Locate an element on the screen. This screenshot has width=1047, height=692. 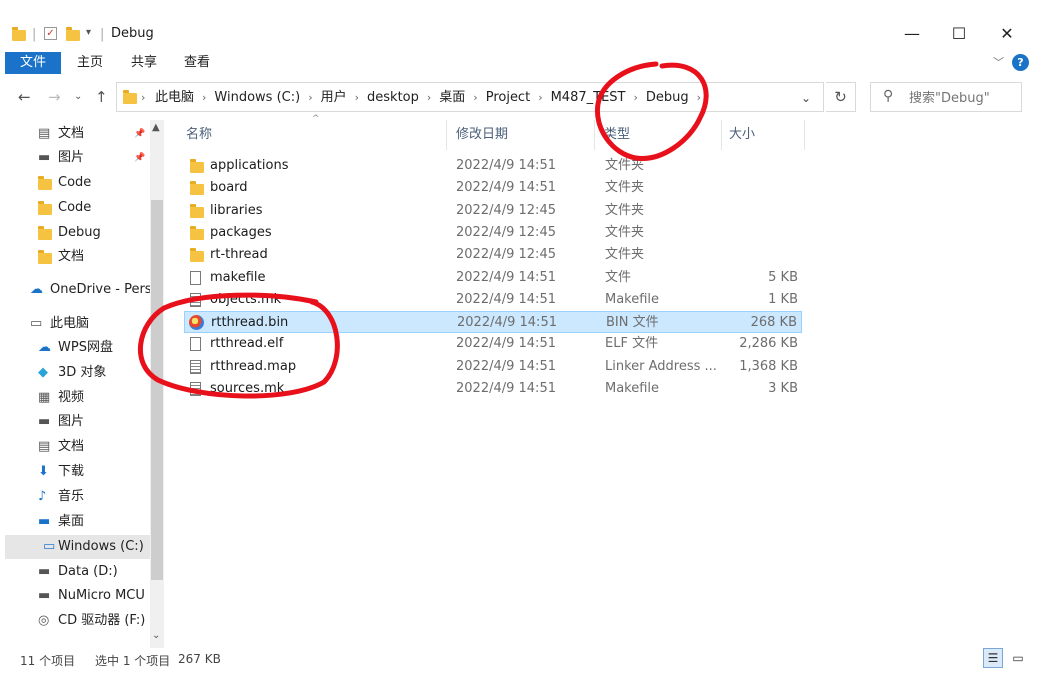
search-input is located at coordinates (964, 98).